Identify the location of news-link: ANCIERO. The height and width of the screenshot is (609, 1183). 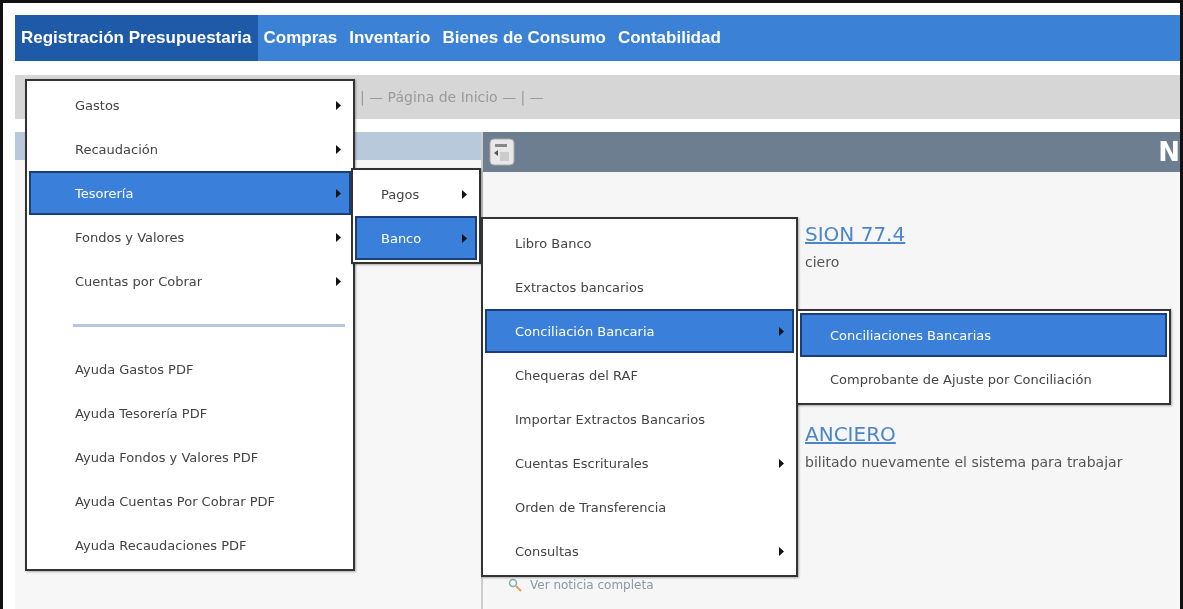
(850, 434).